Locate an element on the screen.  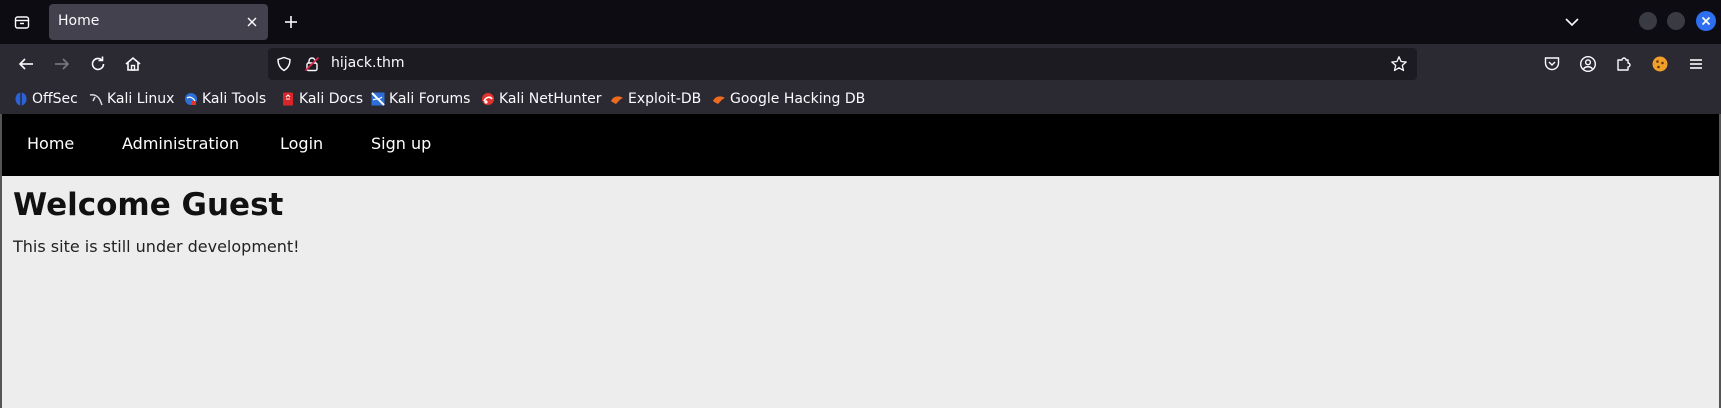
minimize-window-button is located at coordinates (1648, 21).